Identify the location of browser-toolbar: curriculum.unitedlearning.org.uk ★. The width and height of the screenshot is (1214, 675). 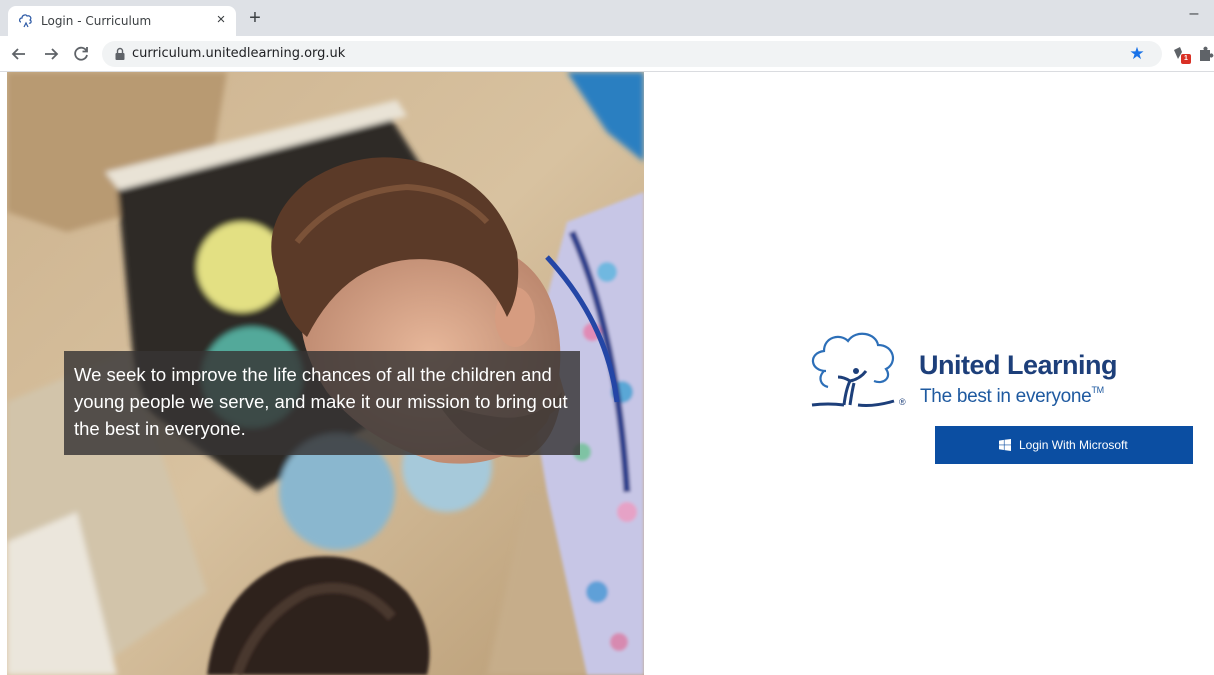
(607, 54).